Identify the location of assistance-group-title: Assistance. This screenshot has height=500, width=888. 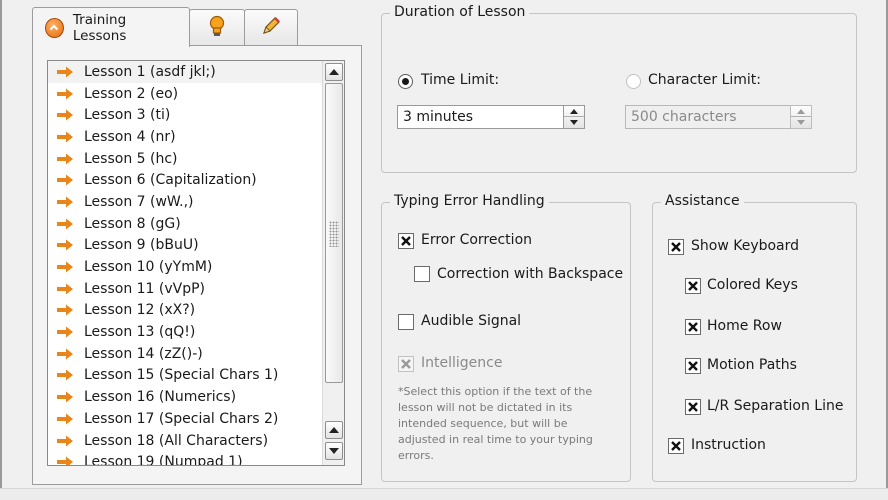
(702, 201).